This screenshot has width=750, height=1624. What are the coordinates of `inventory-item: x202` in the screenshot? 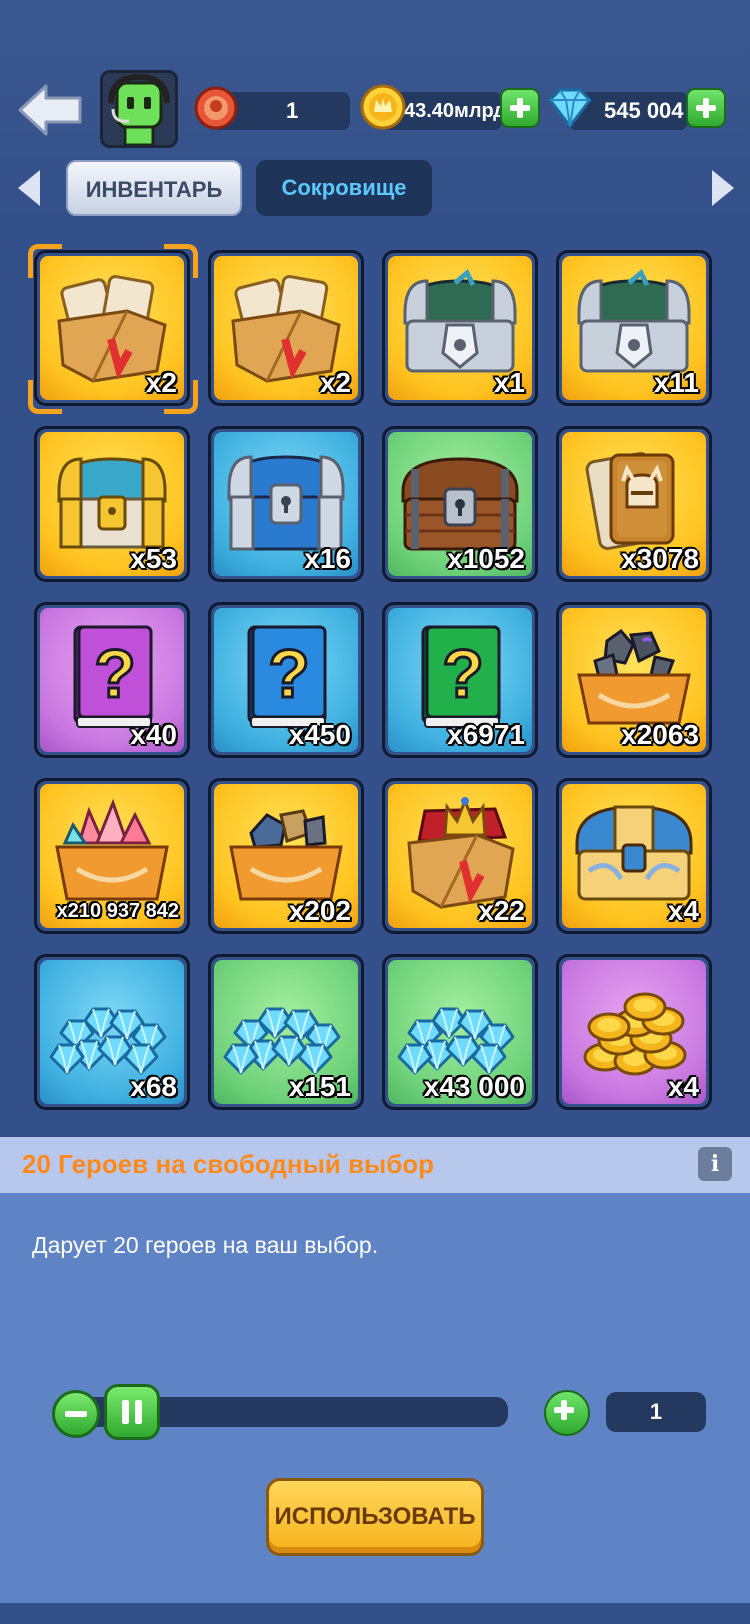 It's located at (286, 856).